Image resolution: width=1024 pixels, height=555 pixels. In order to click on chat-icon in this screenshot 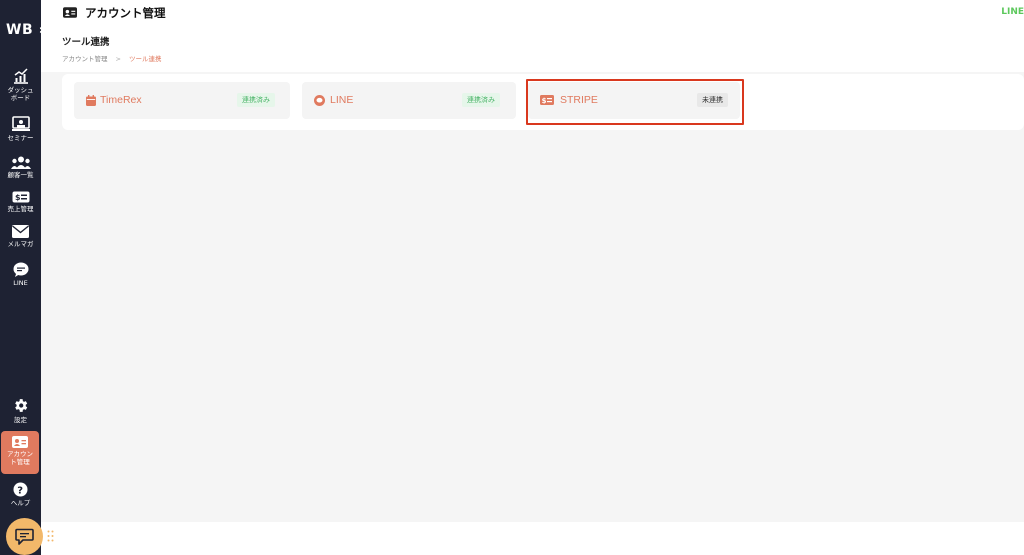, I will do `click(24, 536)`.